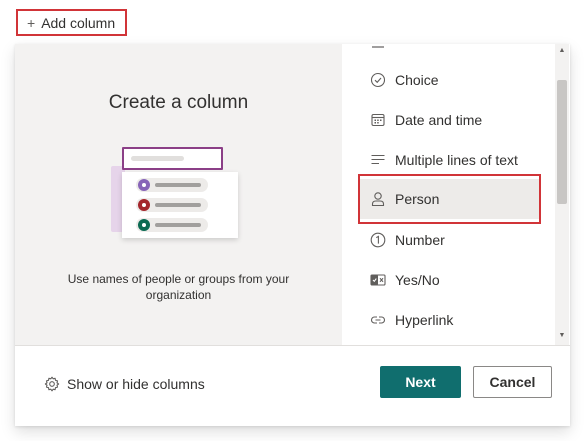  What do you see at coordinates (439, 120) in the screenshot?
I see `column-type-label: Date and time` at bounding box center [439, 120].